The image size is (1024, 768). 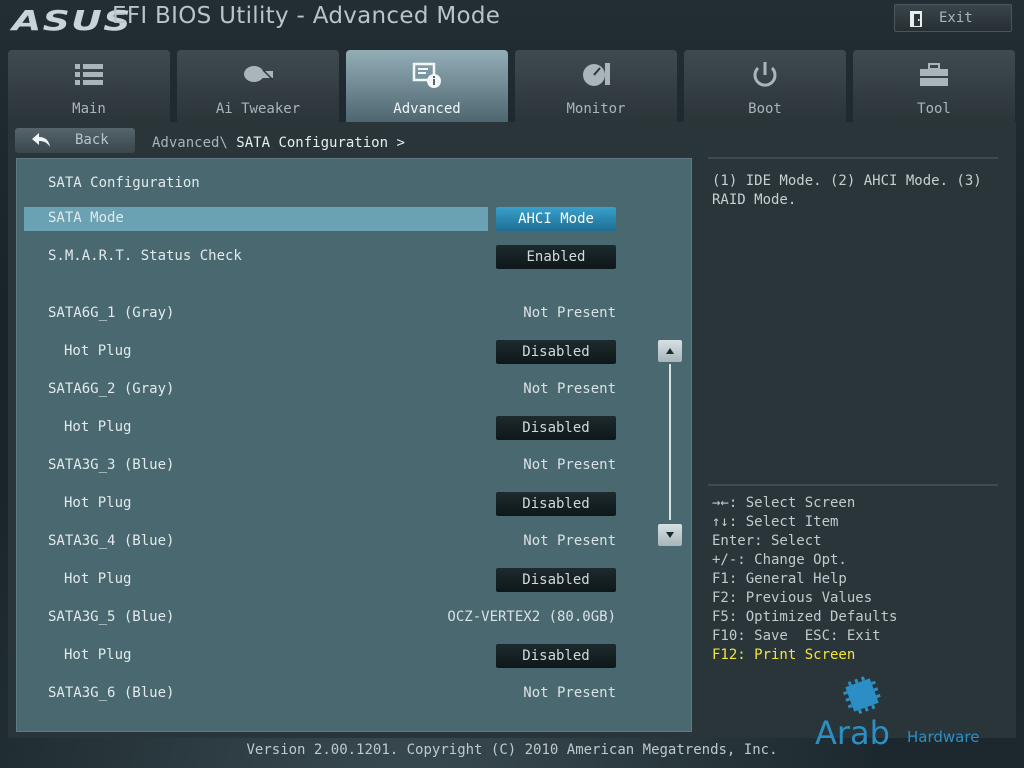 I want to click on port-status: OCZ-VERTEX2 (80.0GB), so click(x=531, y=617).